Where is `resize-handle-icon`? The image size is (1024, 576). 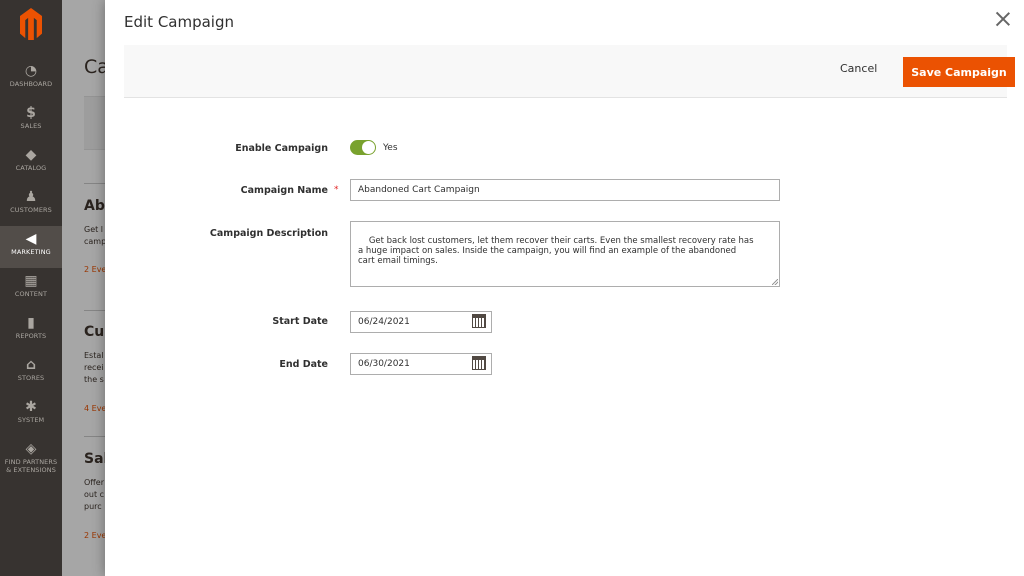
resize-handle-icon is located at coordinates (775, 282).